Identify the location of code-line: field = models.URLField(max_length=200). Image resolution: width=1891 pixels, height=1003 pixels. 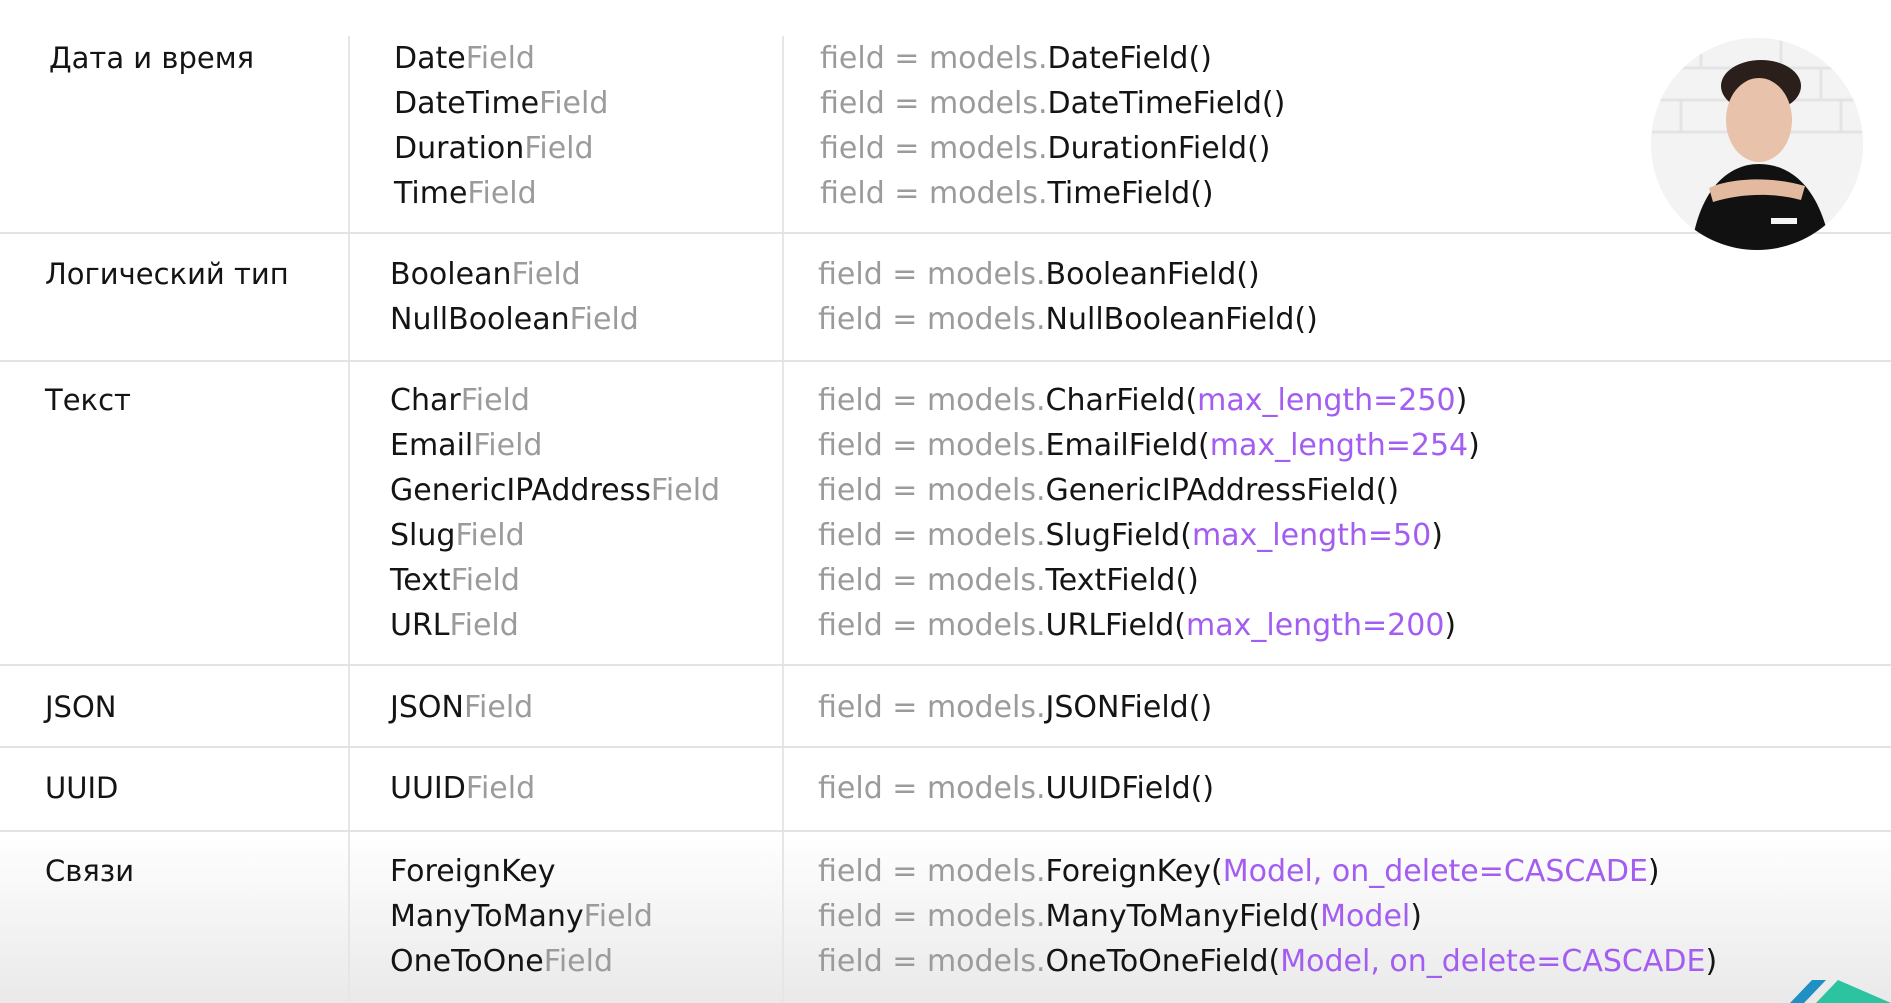
(1149, 625).